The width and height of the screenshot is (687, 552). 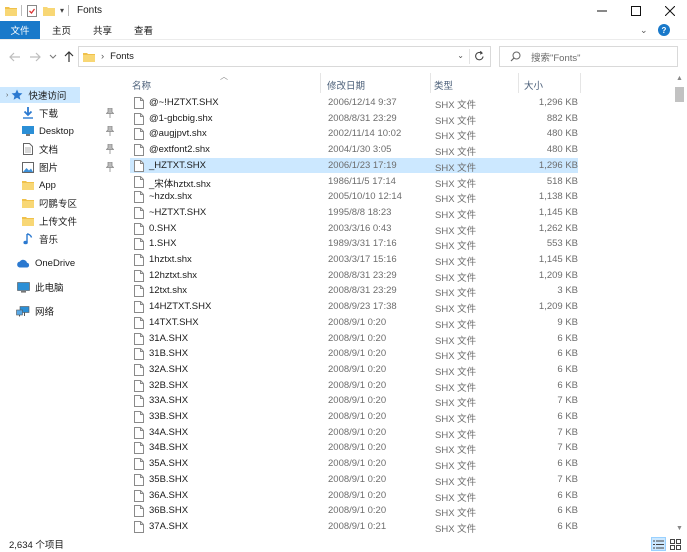 I want to click on maximize-button, so click(x=636, y=10).